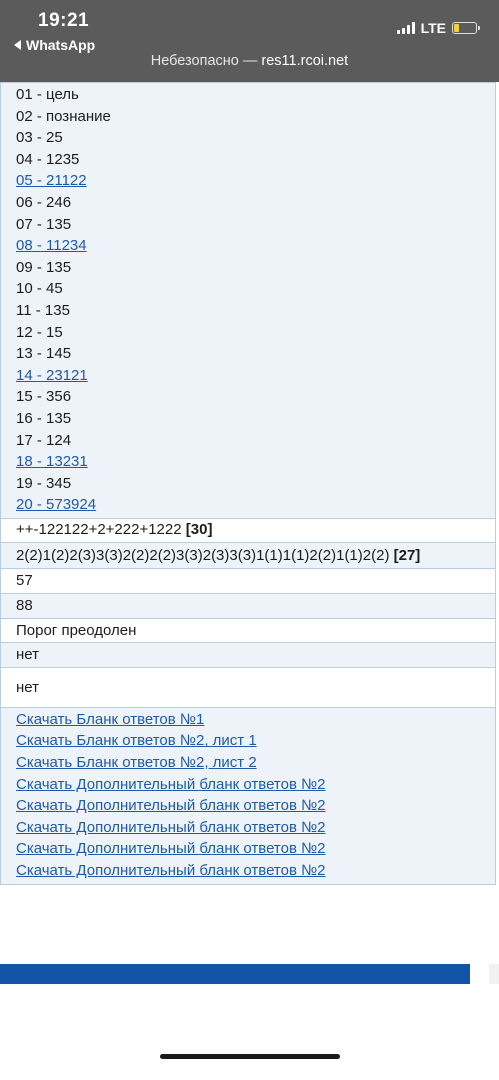 The height and width of the screenshot is (1080, 499). I want to click on answer-line: 09 - 135, so click(255, 268).